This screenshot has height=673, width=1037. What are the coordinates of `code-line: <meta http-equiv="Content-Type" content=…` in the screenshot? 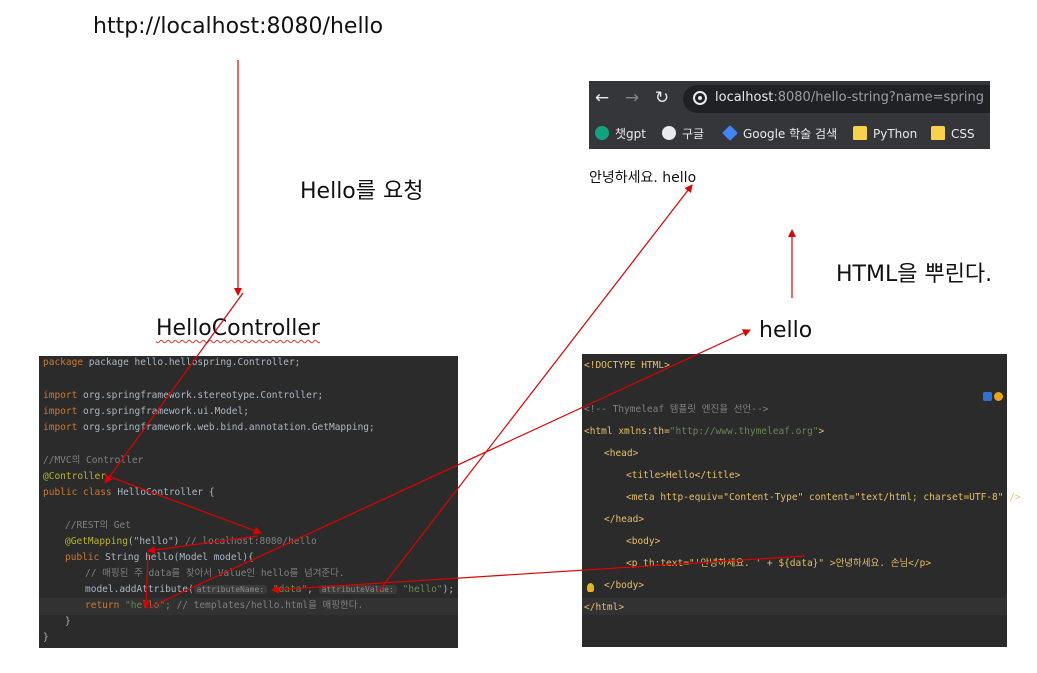 It's located at (823, 497).